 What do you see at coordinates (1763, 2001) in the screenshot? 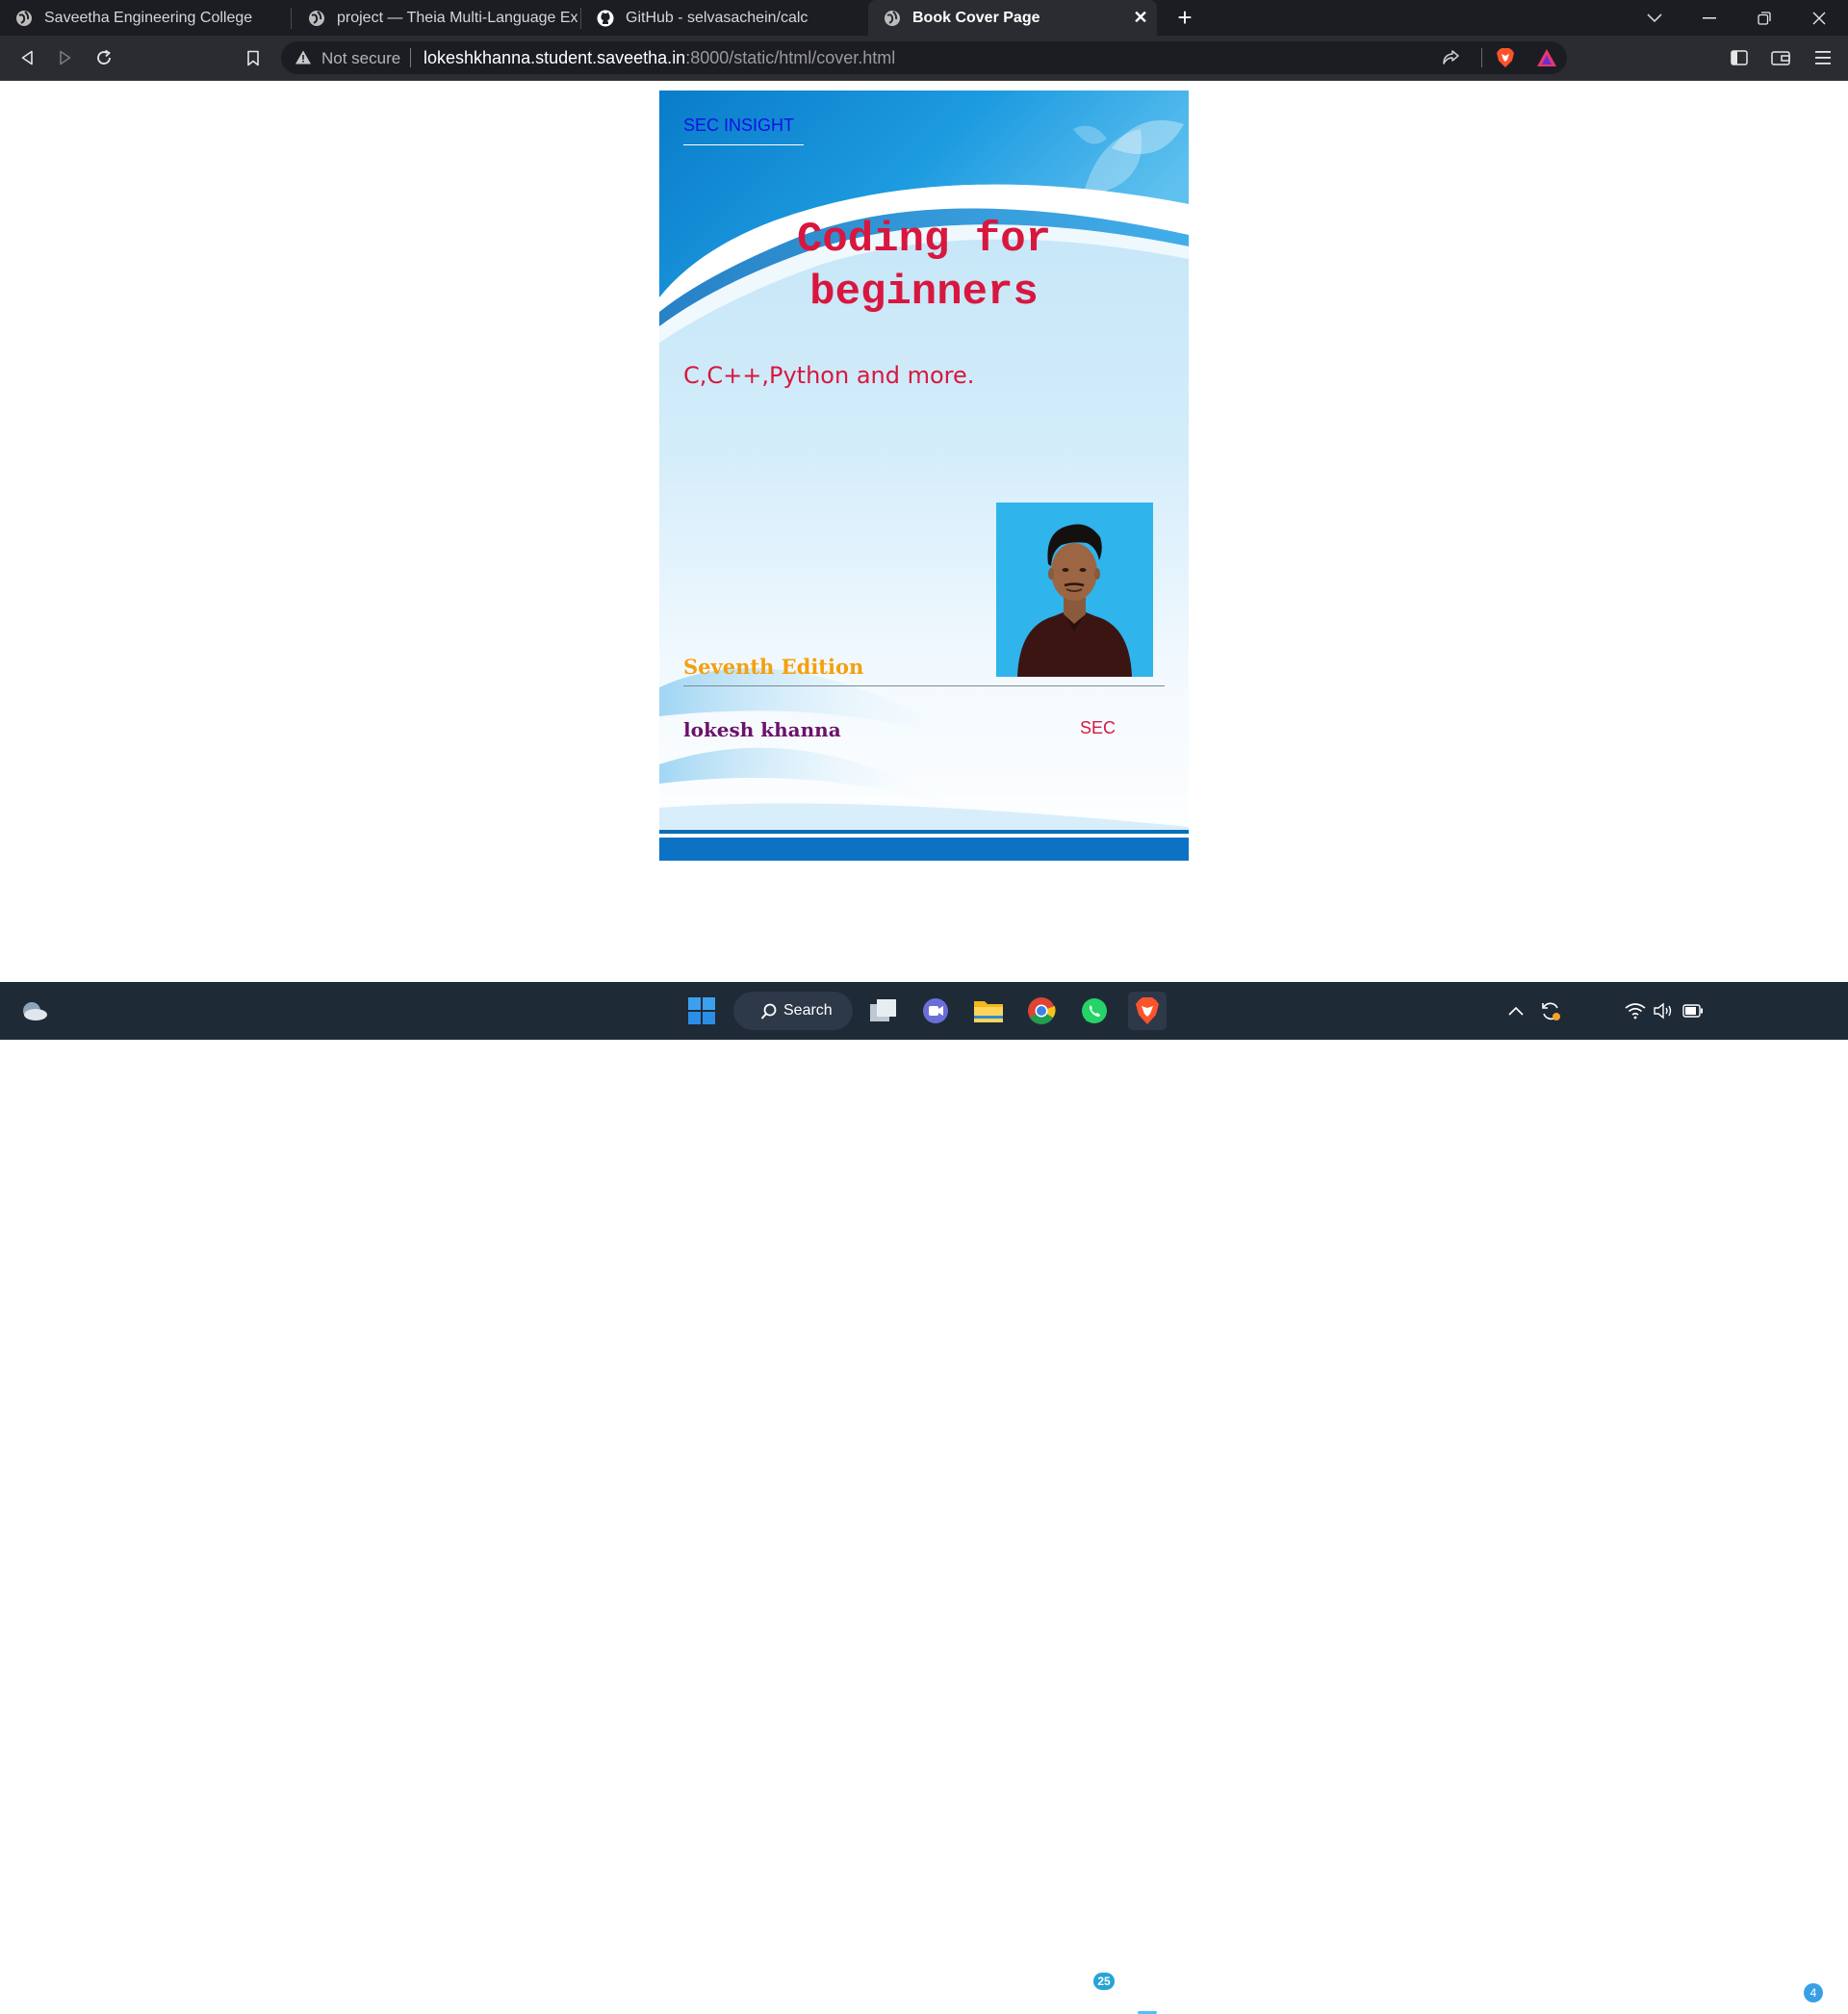
I see `clock-date: 27-01-2023` at bounding box center [1763, 2001].